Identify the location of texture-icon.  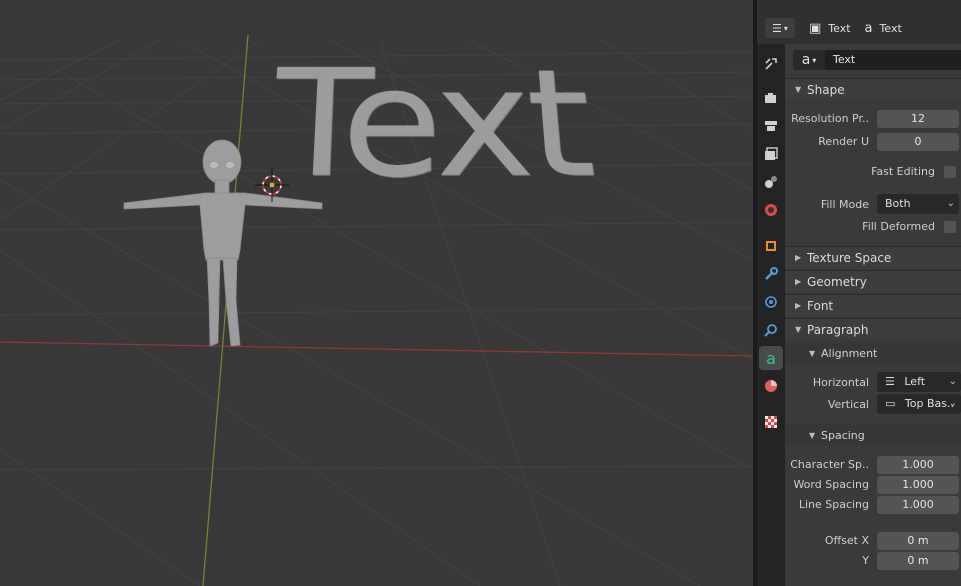
(771, 422).